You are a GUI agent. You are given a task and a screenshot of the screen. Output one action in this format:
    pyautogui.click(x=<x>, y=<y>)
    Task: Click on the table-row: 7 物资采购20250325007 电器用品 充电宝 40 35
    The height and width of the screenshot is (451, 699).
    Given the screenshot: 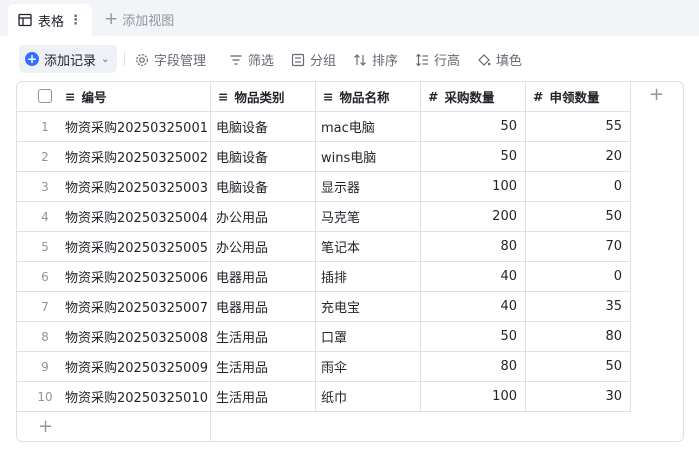 What is the action you would take?
    pyautogui.click(x=324, y=307)
    